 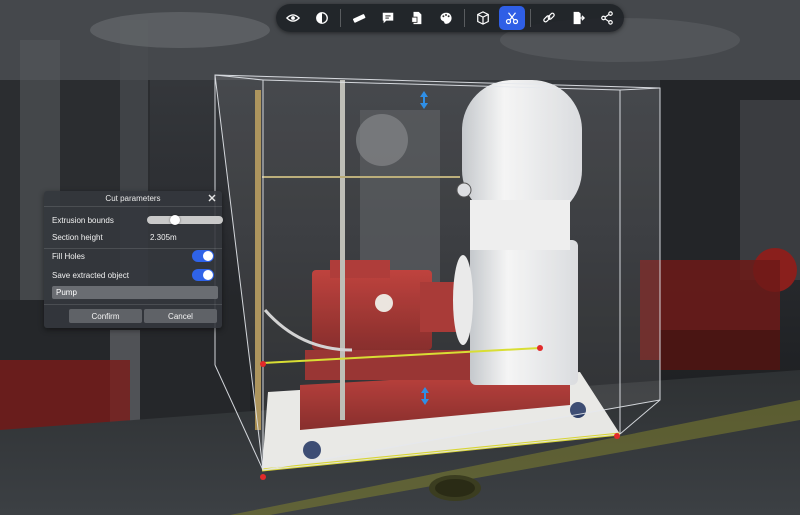 What do you see at coordinates (137, 220) in the screenshot?
I see `extrusion-bounds-row: Extrusion bounds` at bounding box center [137, 220].